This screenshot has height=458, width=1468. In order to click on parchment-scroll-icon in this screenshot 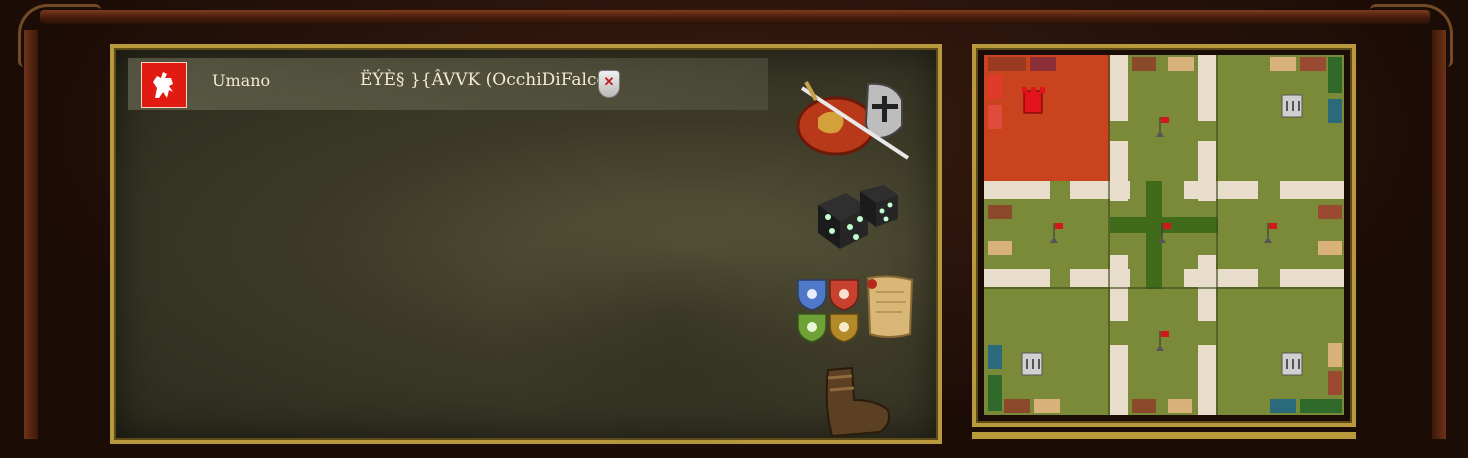, I will do `click(890, 306)`.